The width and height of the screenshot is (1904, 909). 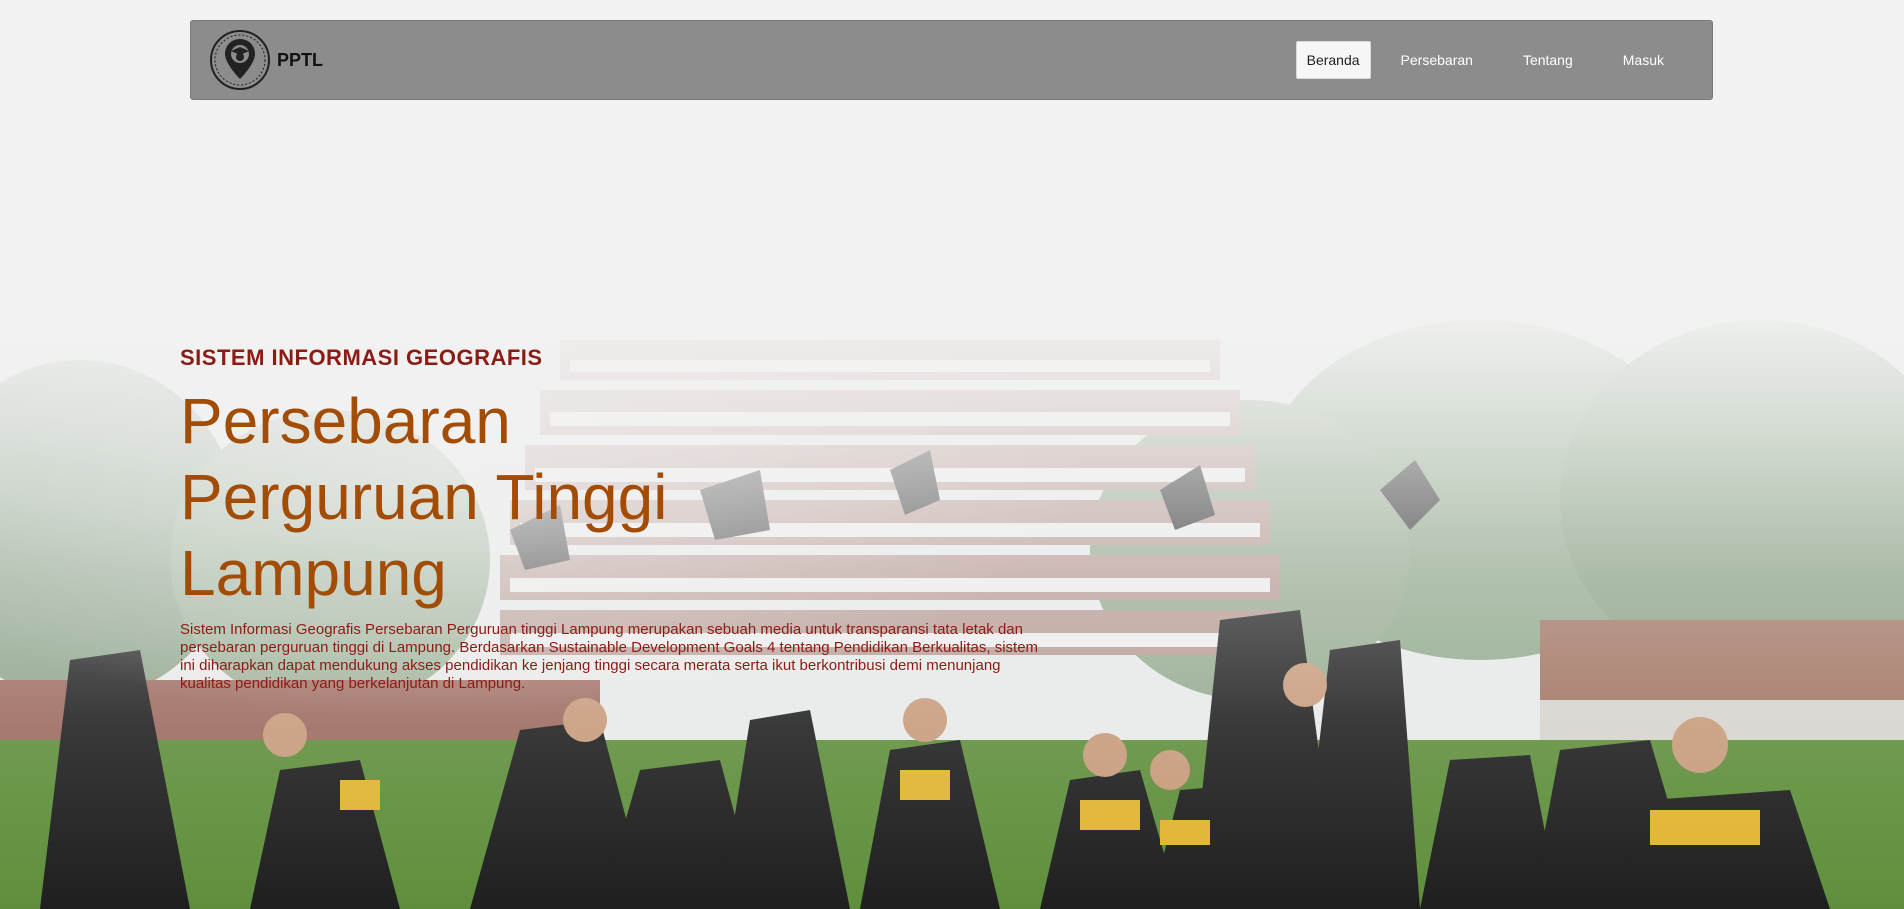 I want to click on hero-kicker: SISTEM INFORMASI GEOGRAFIS, so click(x=361, y=357).